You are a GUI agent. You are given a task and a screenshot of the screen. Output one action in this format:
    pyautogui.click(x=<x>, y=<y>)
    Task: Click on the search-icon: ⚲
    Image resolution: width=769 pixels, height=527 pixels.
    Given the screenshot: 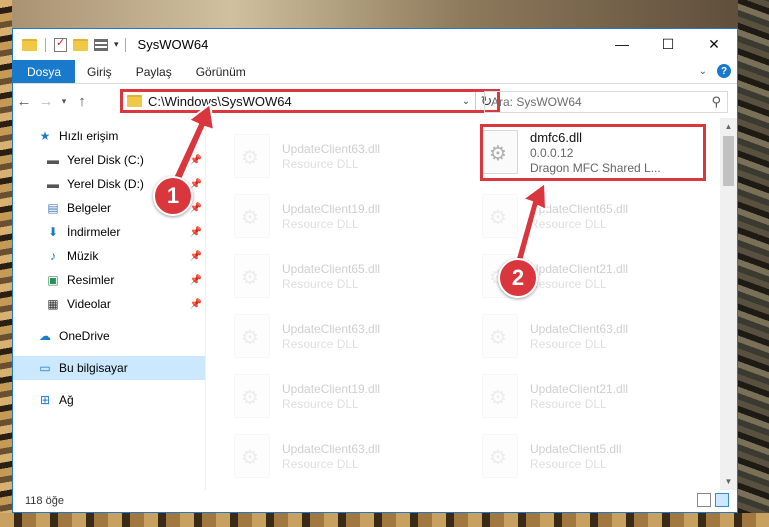 What is the action you would take?
    pyautogui.click(x=716, y=102)
    